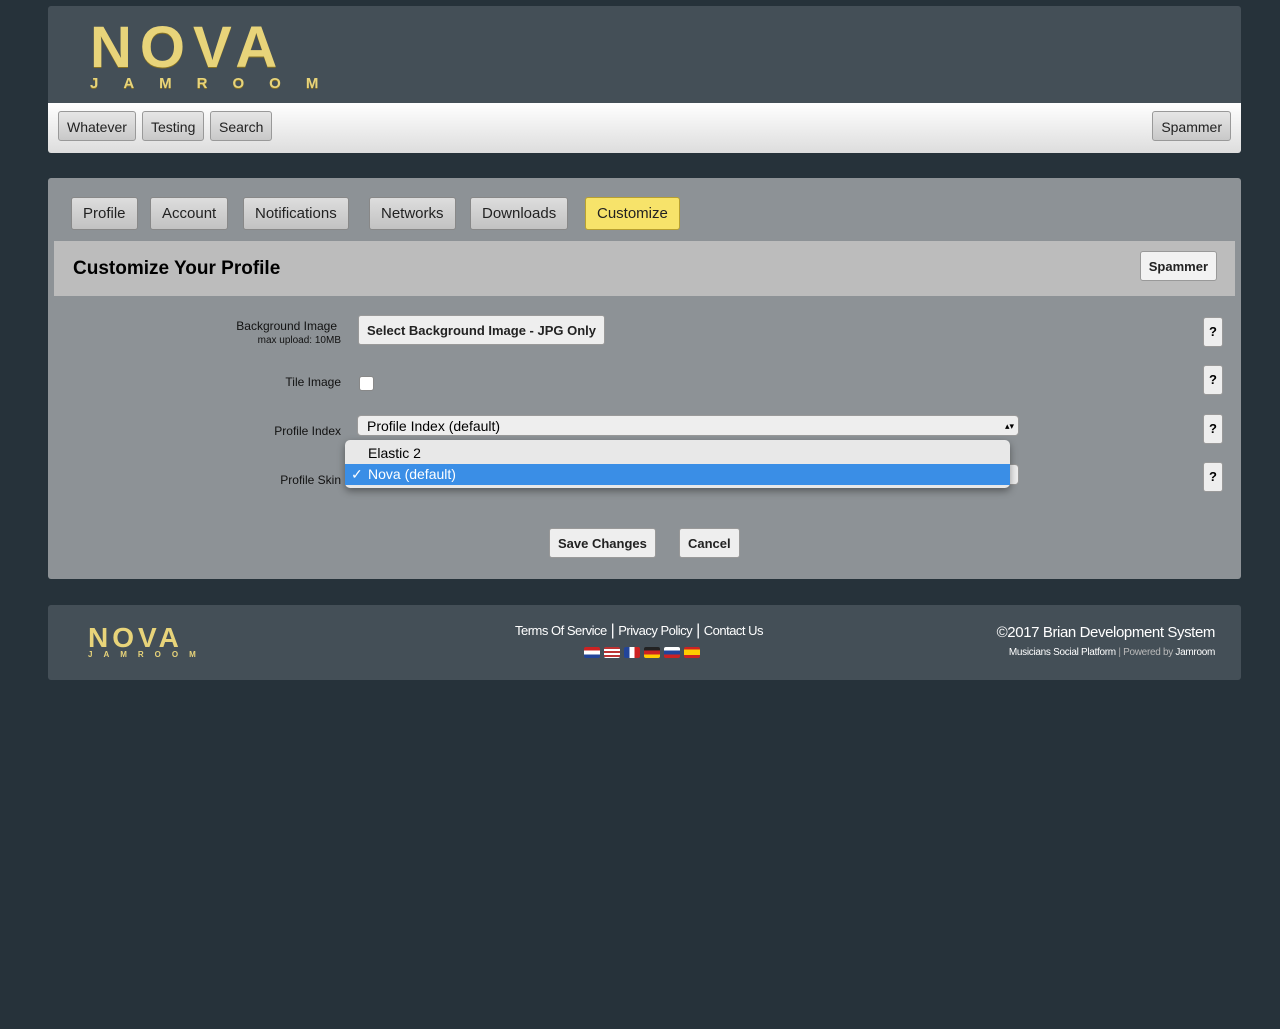 The width and height of the screenshot is (1280, 1029). Describe the element at coordinates (561, 630) in the screenshot. I see `terms-link: Terms Of Service` at that location.